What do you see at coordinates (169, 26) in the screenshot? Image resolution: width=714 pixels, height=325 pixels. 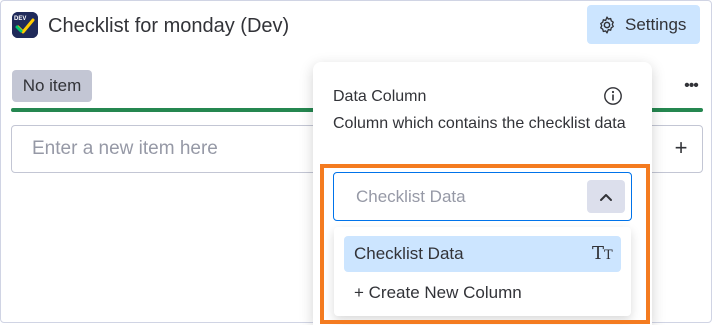 I see `app-title: Checklist for monday (Dev)` at bounding box center [169, 26].